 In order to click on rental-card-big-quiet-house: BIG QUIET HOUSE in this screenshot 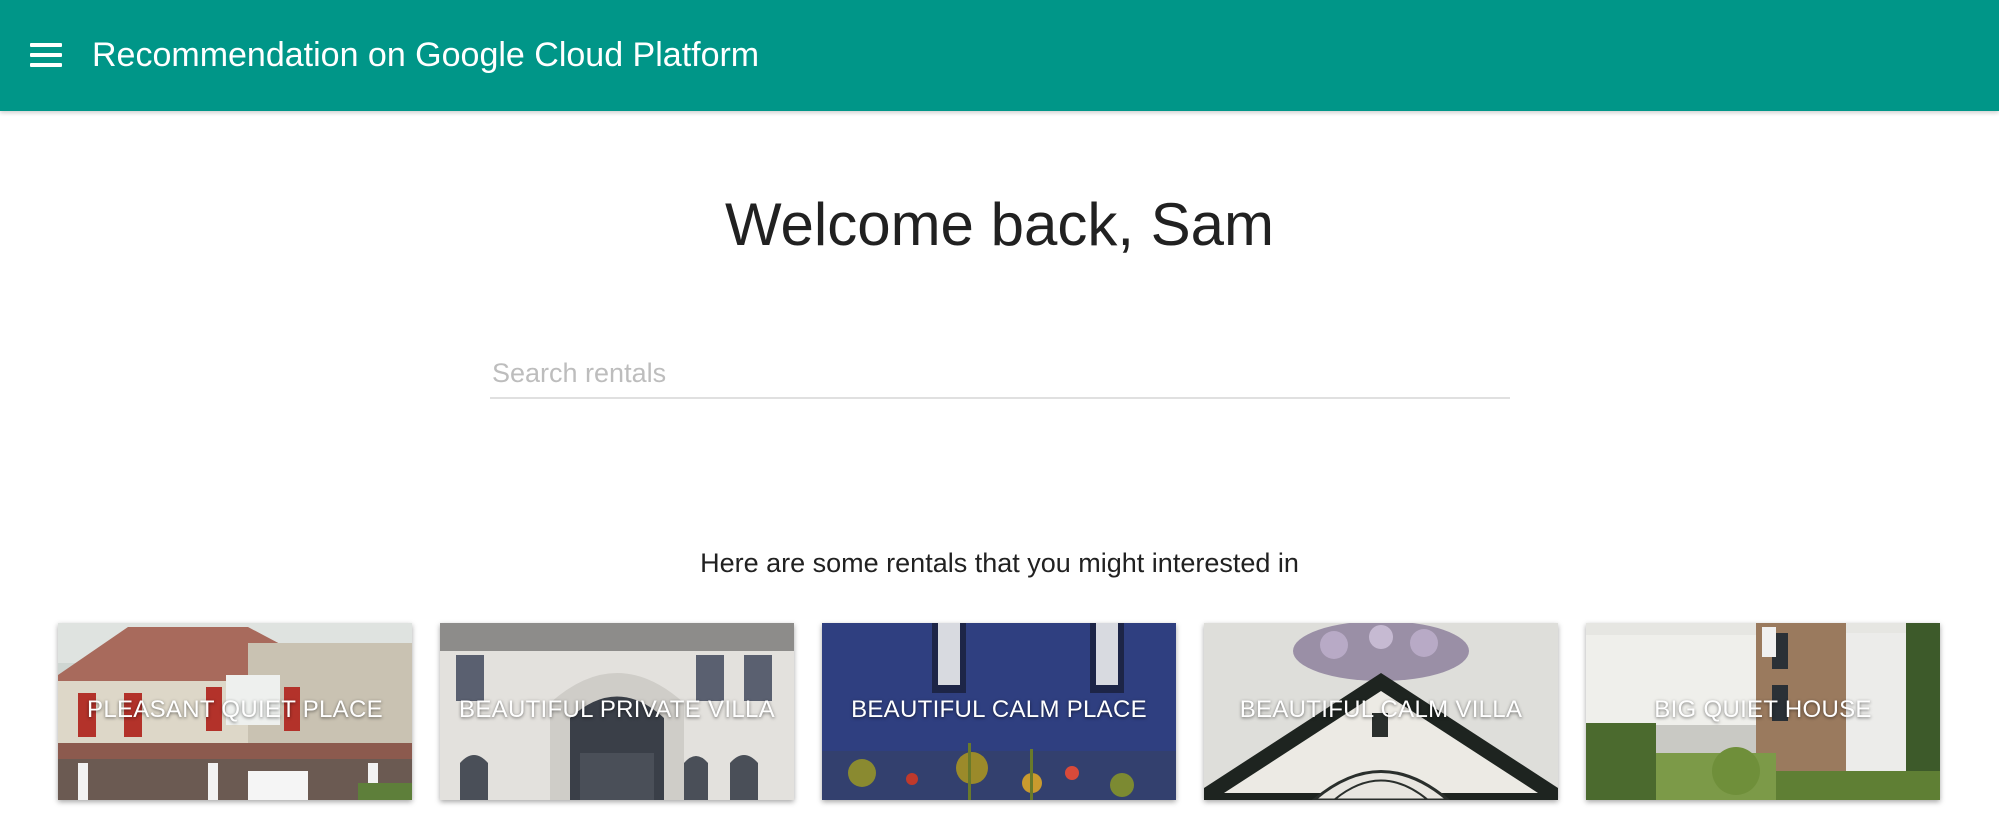, I will do `click(1763, 711)`.